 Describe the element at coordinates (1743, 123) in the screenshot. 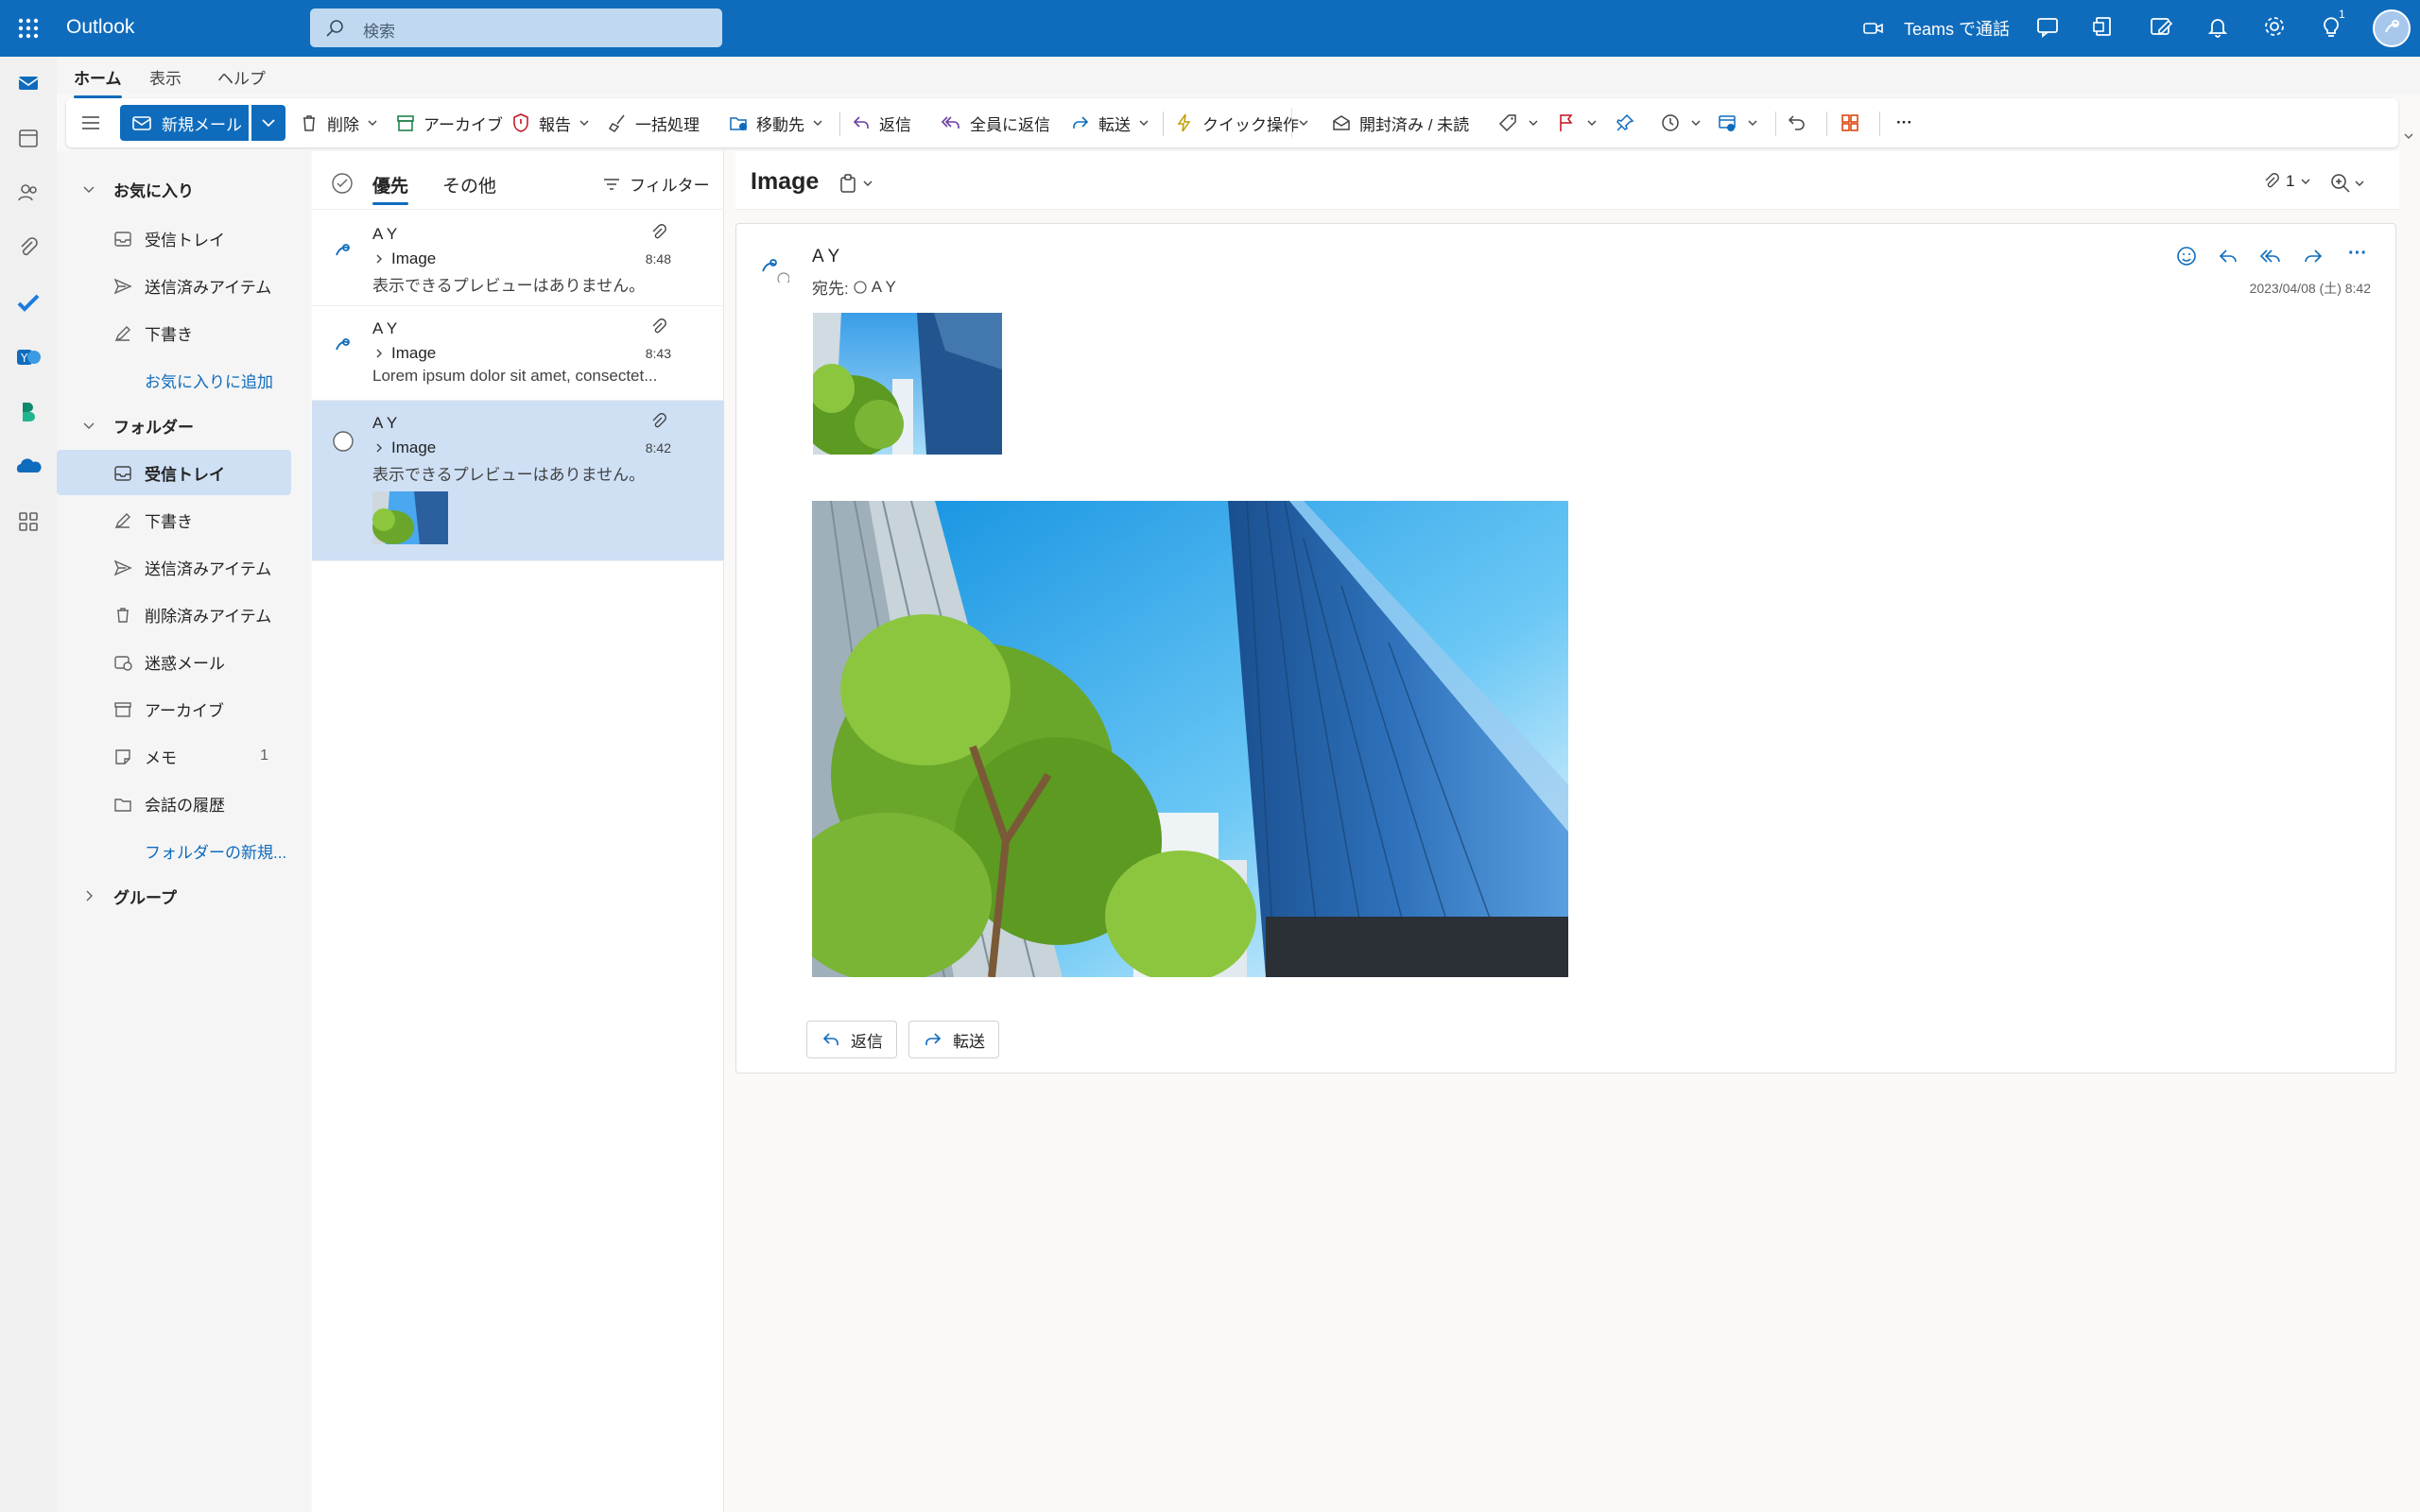

I see `rules-button` at that location.